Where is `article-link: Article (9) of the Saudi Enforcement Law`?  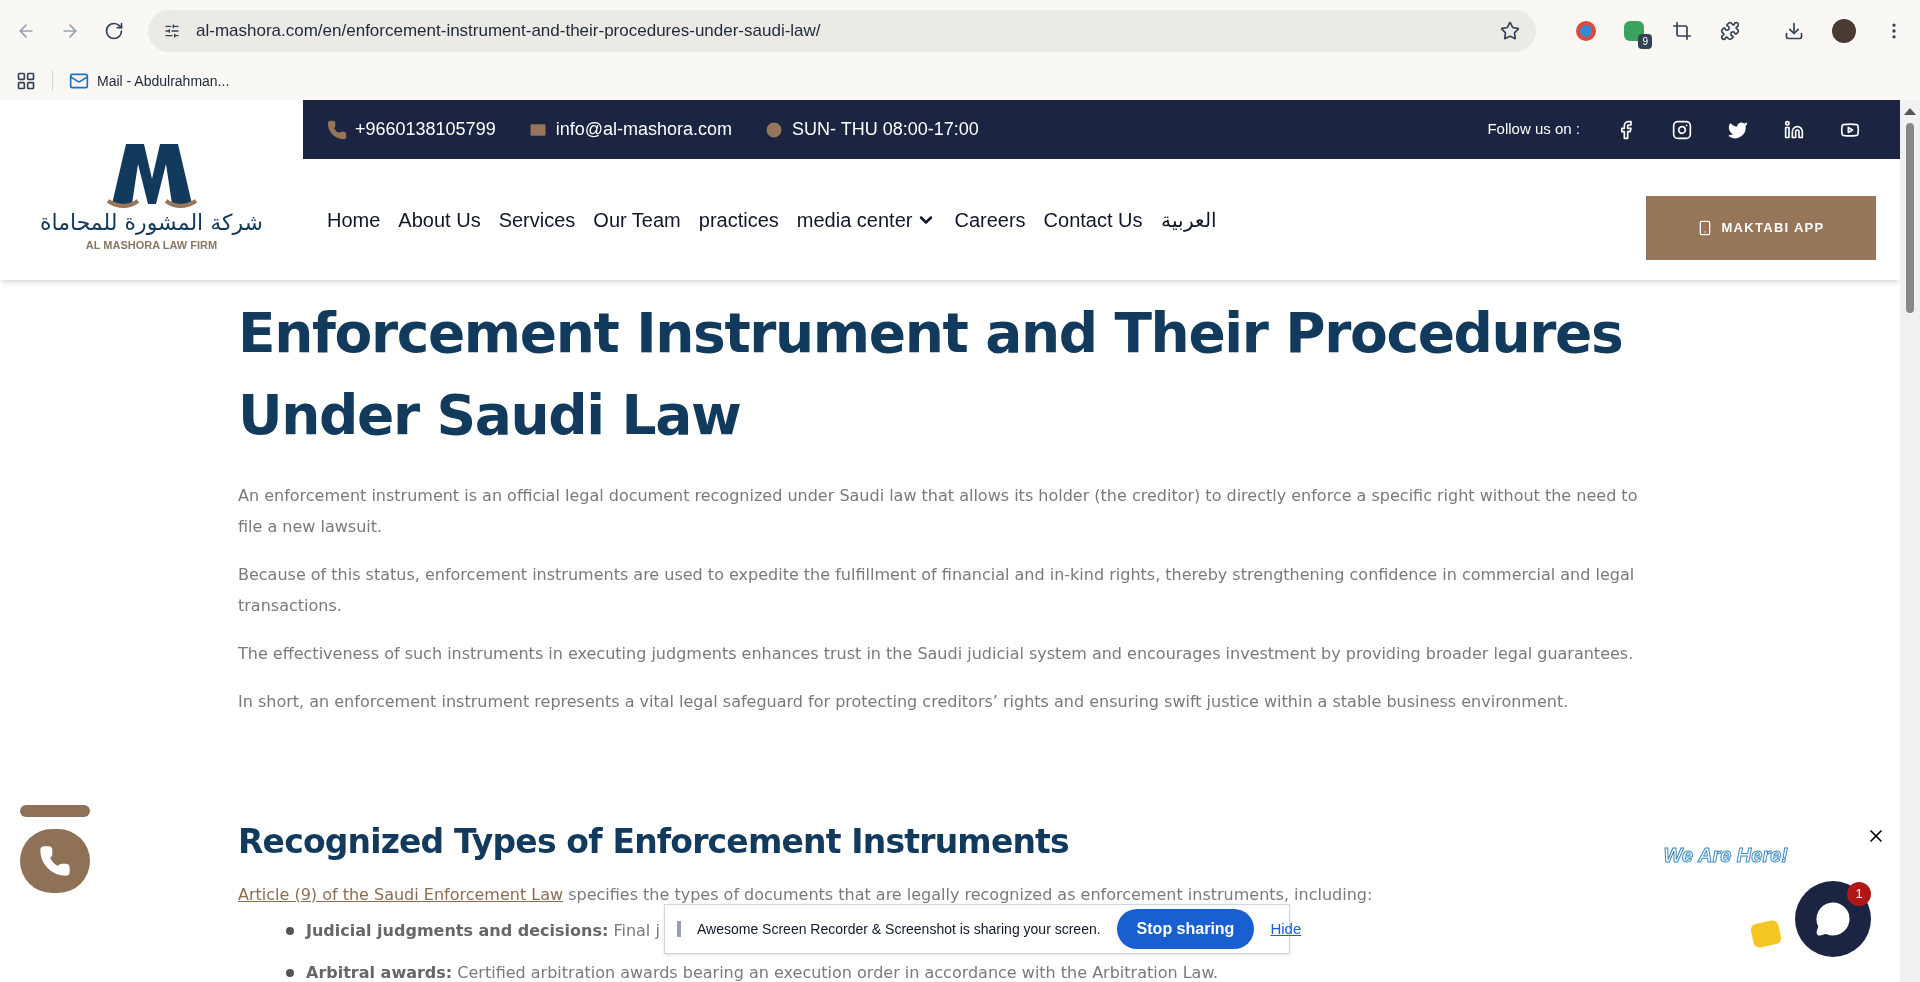 article-link: Article (9) of the Saudi Enforcement Law is located at coordinates (401, 894).